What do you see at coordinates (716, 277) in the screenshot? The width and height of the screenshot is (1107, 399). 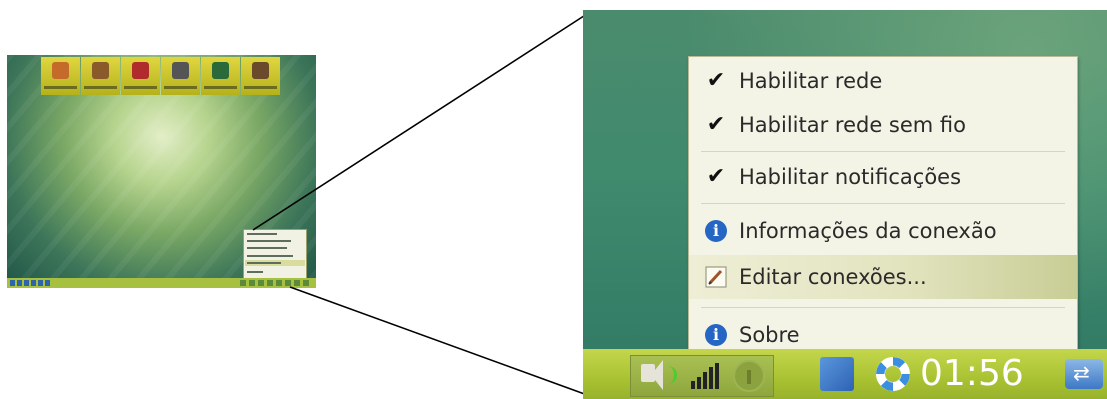 I see `pencil-icon` at bounding box center [716, 277].